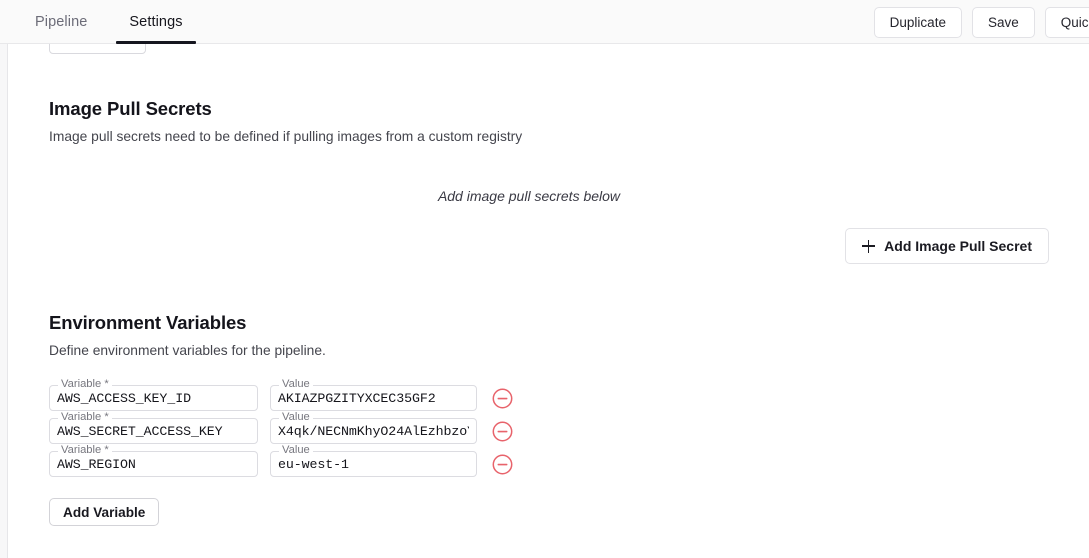 This screenshot has height=558, width=1089. I want to click on tab-bar: Pipeline Settings, so click(102, 22).